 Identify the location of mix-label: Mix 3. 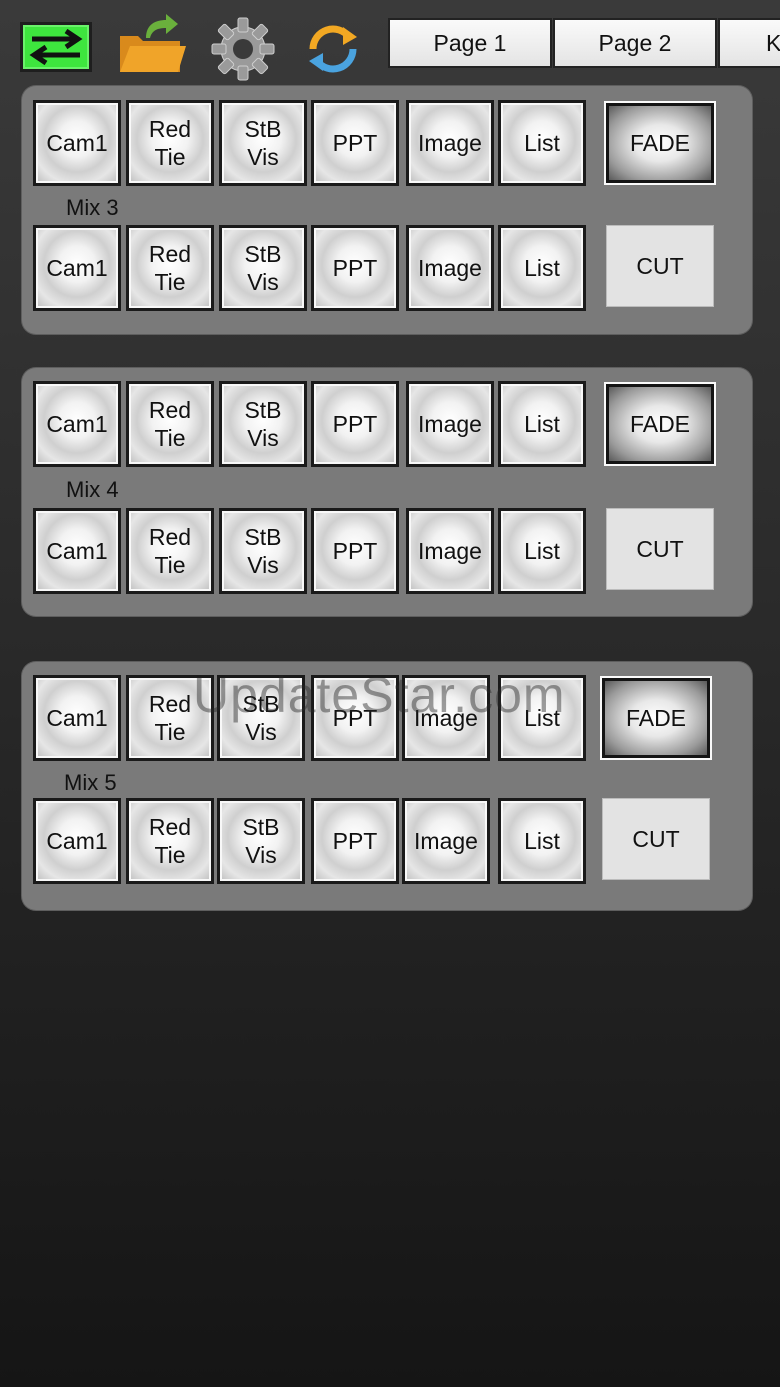
(92, 207).